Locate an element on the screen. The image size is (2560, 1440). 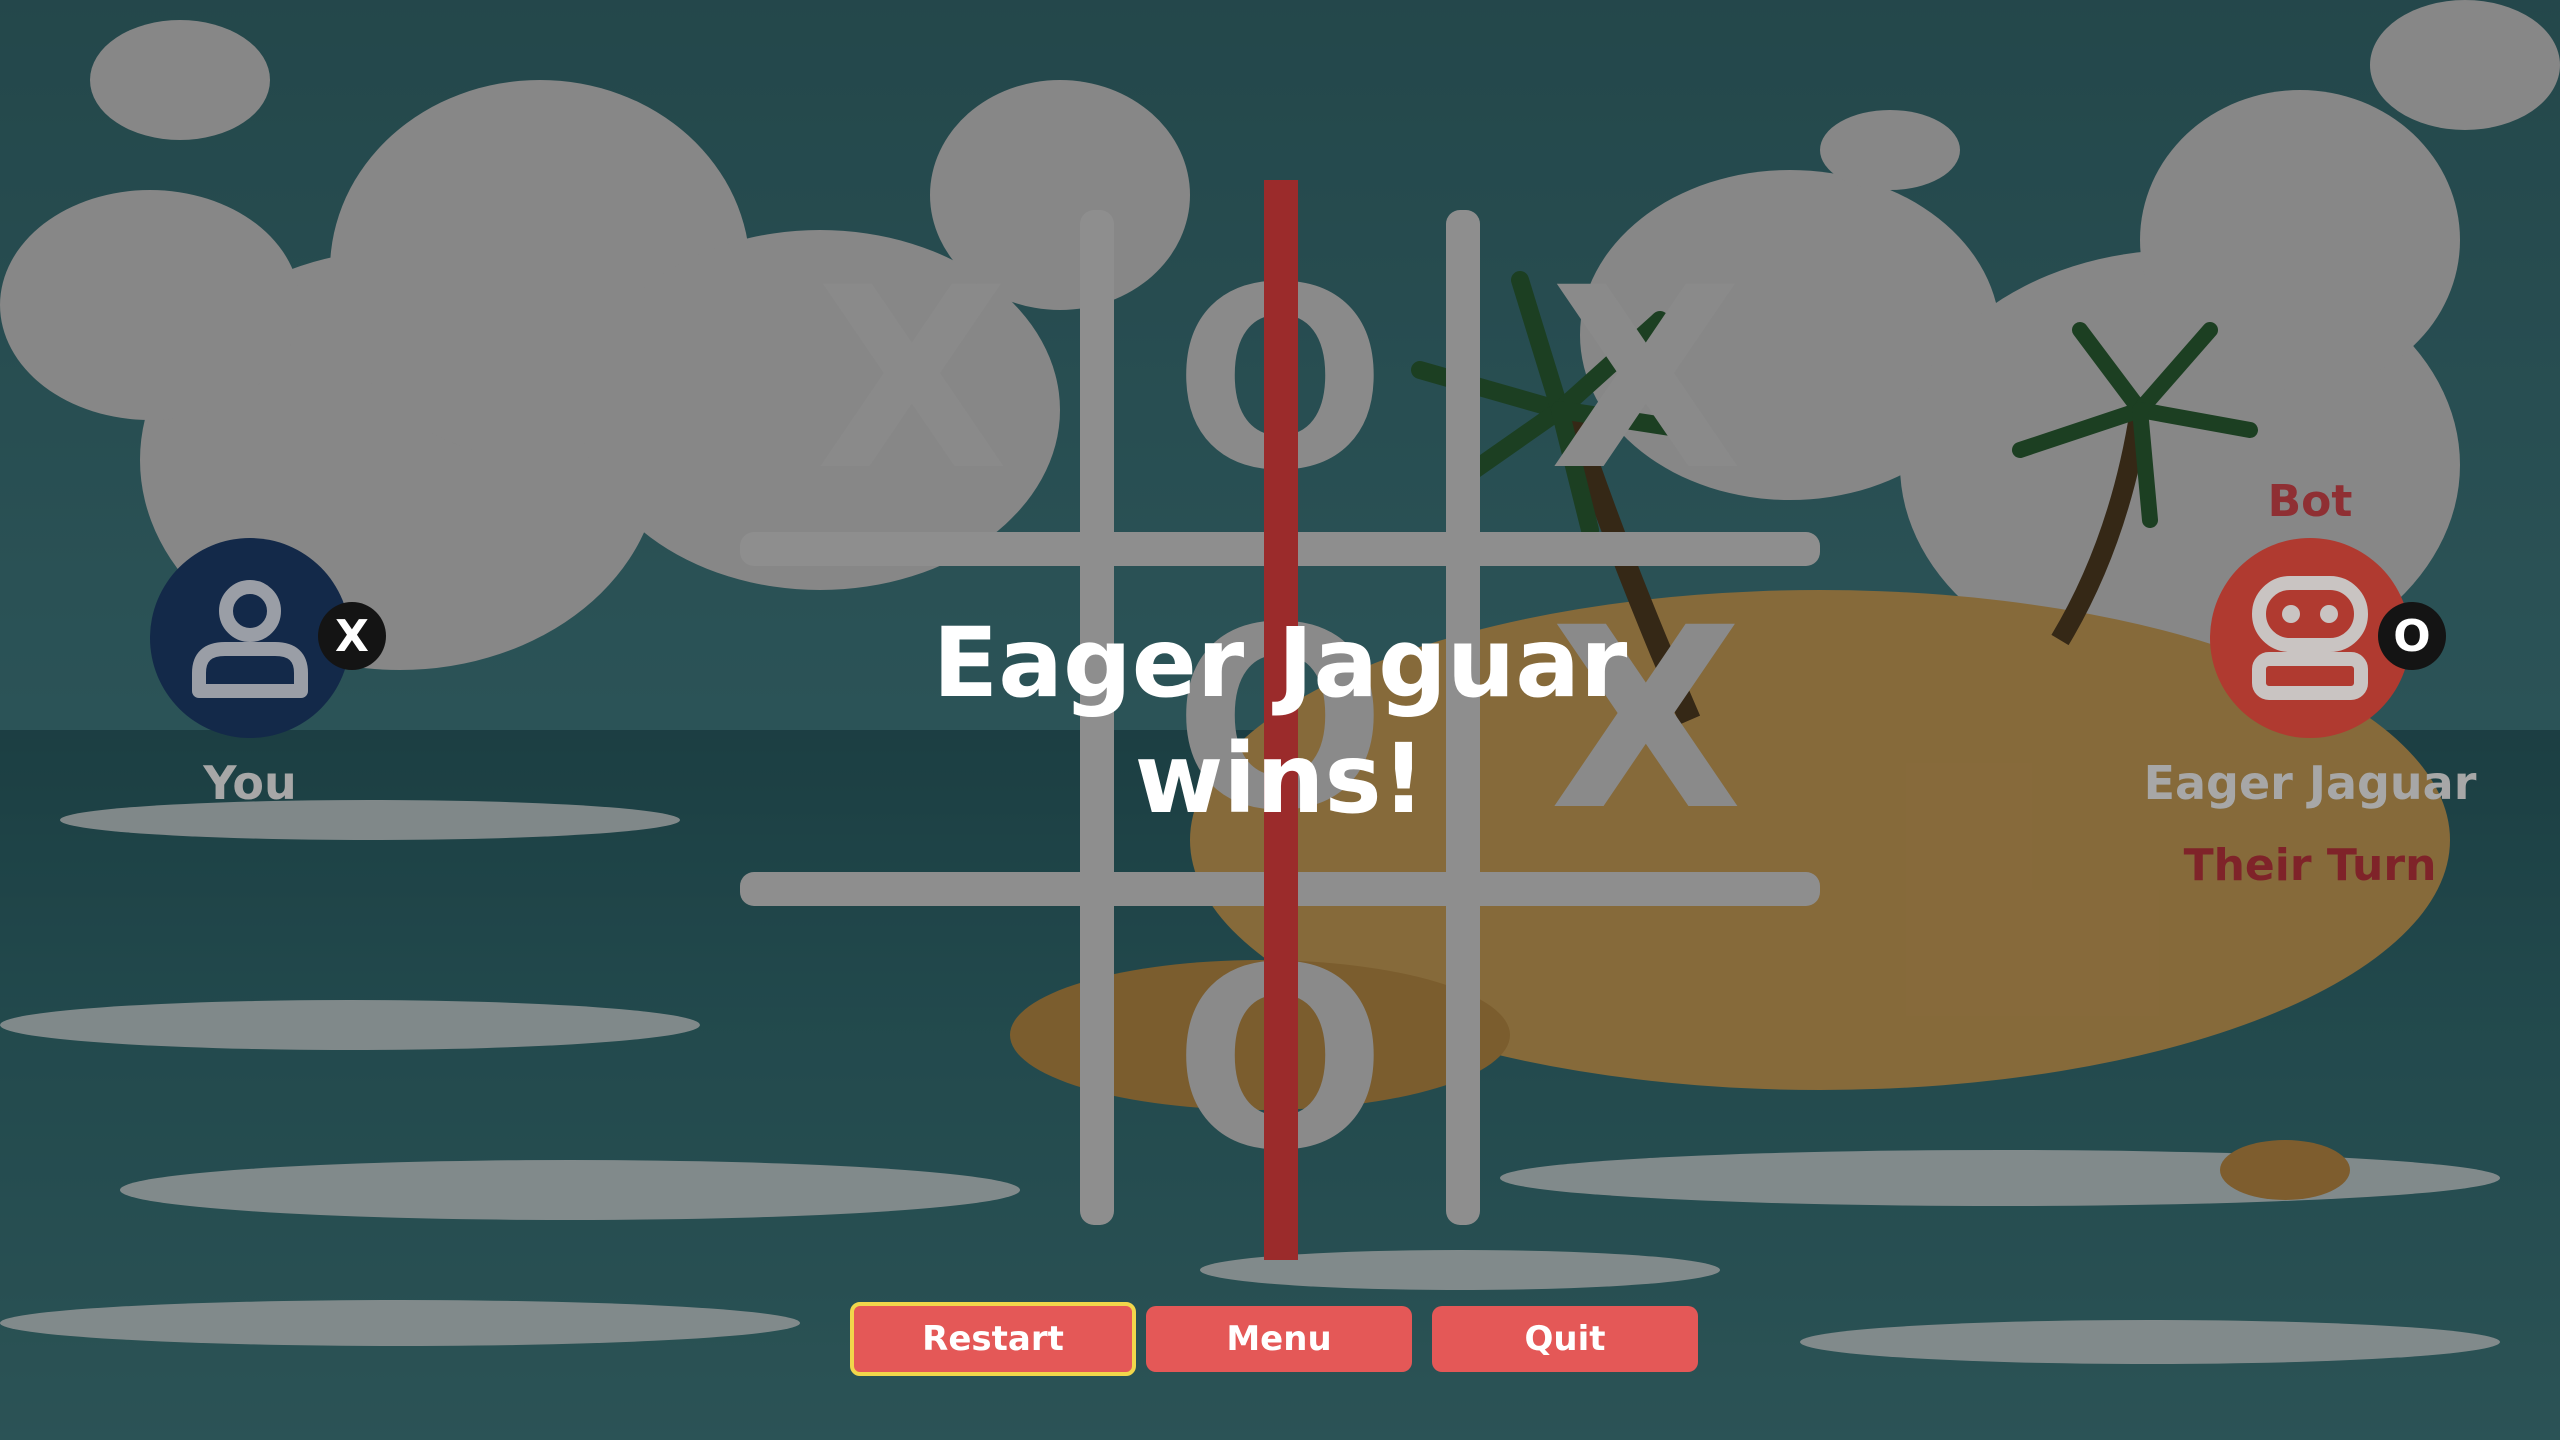
player-name: You is located at coordinates (250, 783).